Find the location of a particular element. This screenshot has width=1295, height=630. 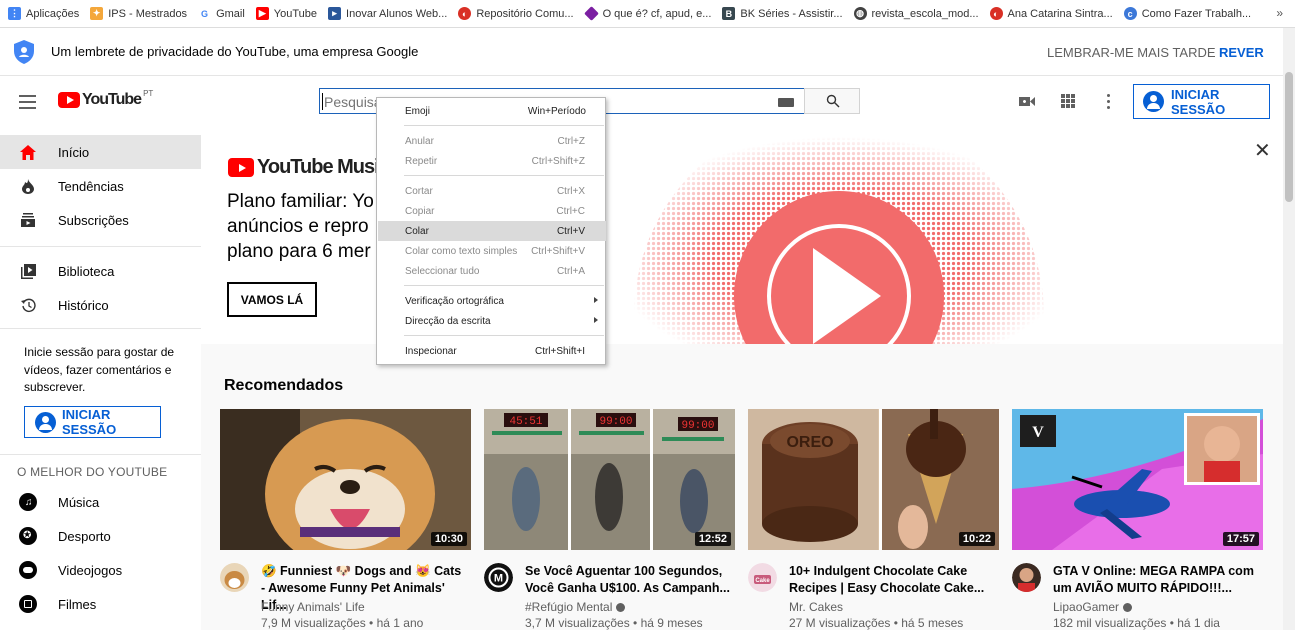

menu-item-writing-direction: Direcção da escrita is located at coordinates (492, 321).